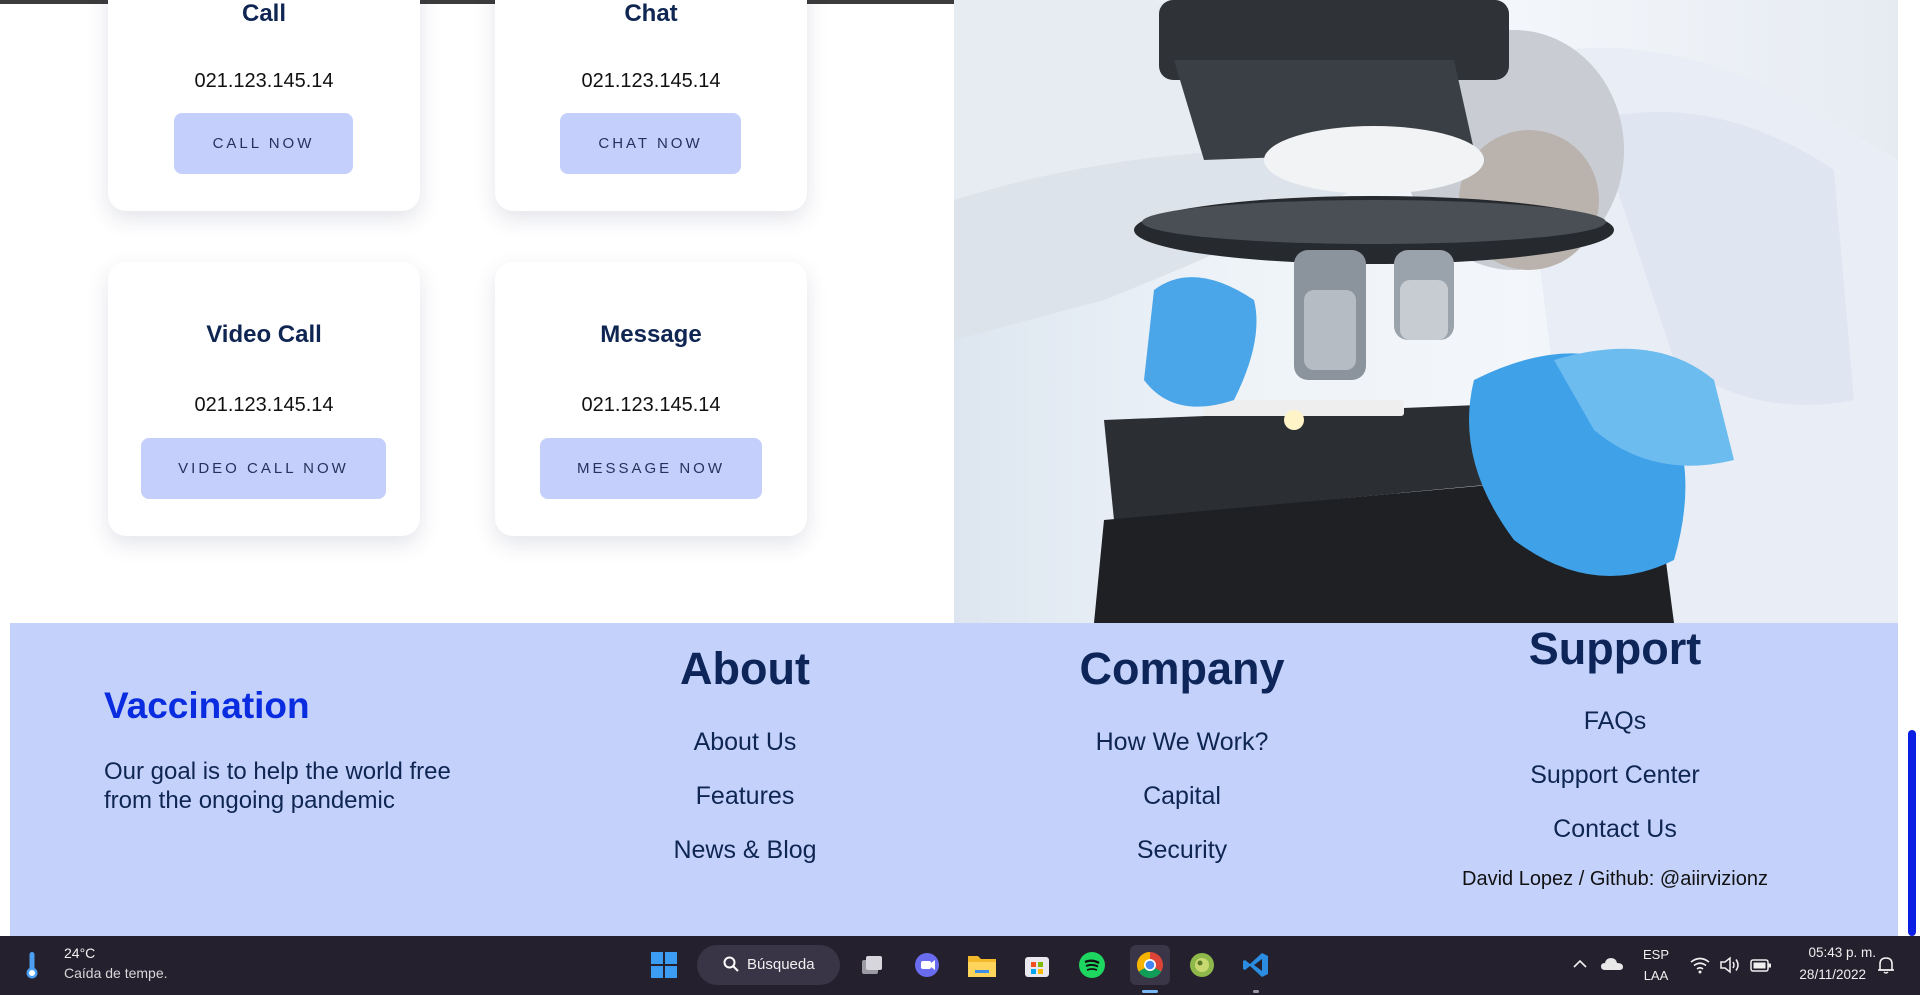 The image size is (1920, 995). What do you see at coordinates (1831, 952) in the screenshot?
I see `clock-time: 05:43 p. m.` at bounding box center [1831, 952].